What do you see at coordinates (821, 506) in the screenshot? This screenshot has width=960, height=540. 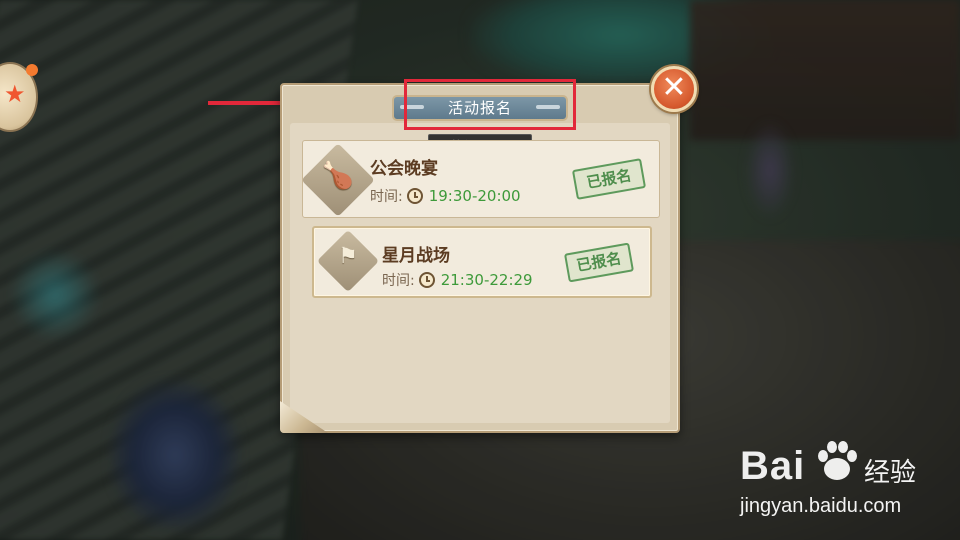 I see `watermark-url: jingyan.baidu.com` at bounding box center [821, 506].